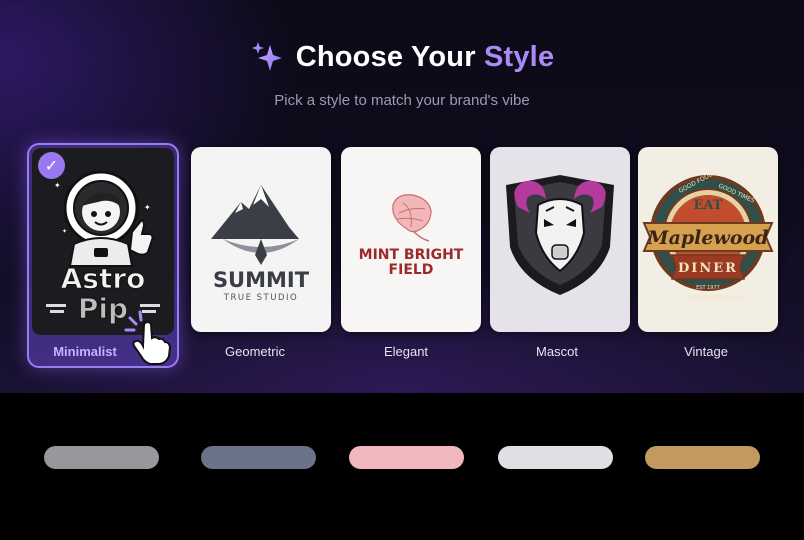 Image resolution: width=804 pixels, height=540 pixels. Describe the element at coordinates (557, 351) in the screenshot. I see `style-label-mascot: Mascot` at that location.